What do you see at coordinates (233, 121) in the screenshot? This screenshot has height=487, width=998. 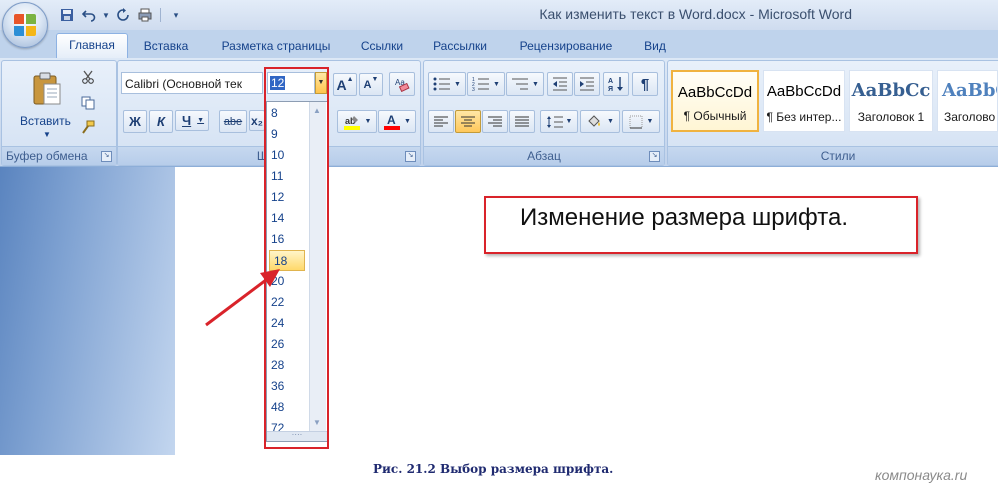 I see `strikethrough-button: abe` at bounding box center [233, 121].